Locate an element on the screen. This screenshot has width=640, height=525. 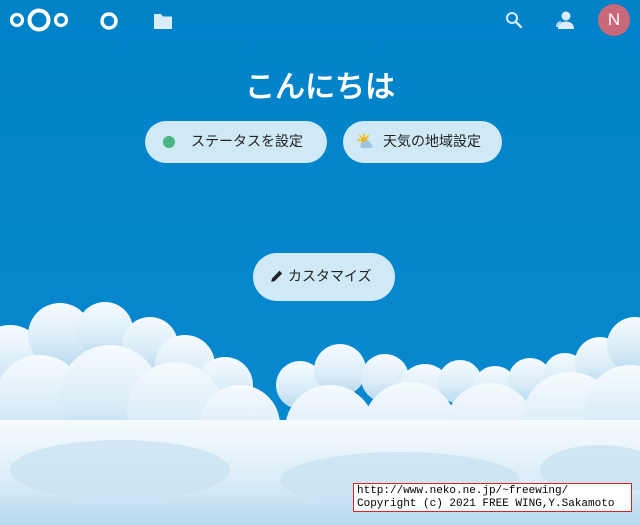
watermark-copyright: Copyright (c) 2021 FREE WING,Y.Sakamoto is located at coordinates (486, 504).